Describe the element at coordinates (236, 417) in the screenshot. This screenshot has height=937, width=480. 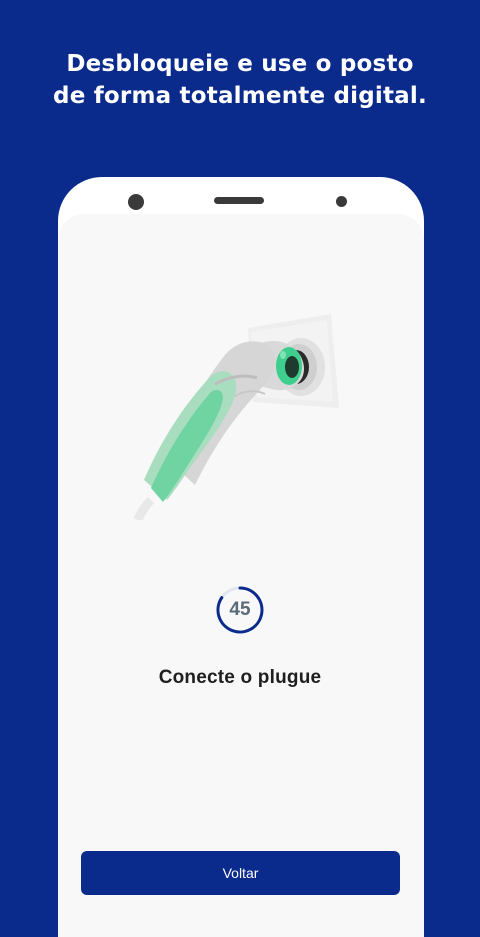
I see `ev-charging-plug-illustration` at that location.